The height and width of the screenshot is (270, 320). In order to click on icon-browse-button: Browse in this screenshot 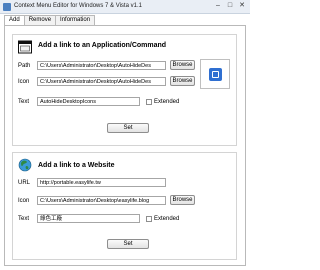, I will do `click(182, 81)`.